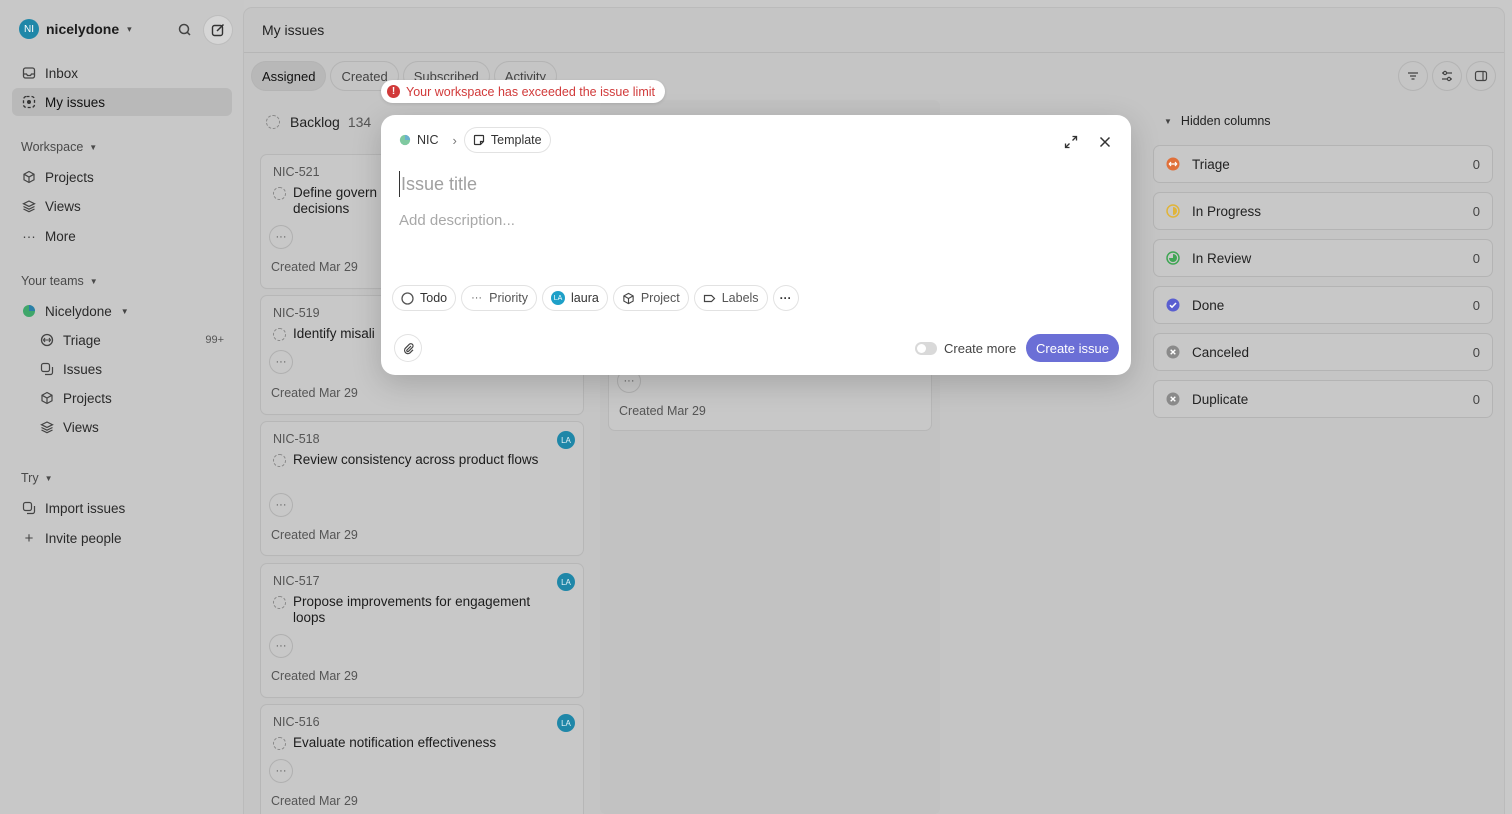 The image size is (1512, 814). What do you see at coordinates (218, 30) in the screenshot?
I see `new-issue-button` at bounding box center [218, 30].